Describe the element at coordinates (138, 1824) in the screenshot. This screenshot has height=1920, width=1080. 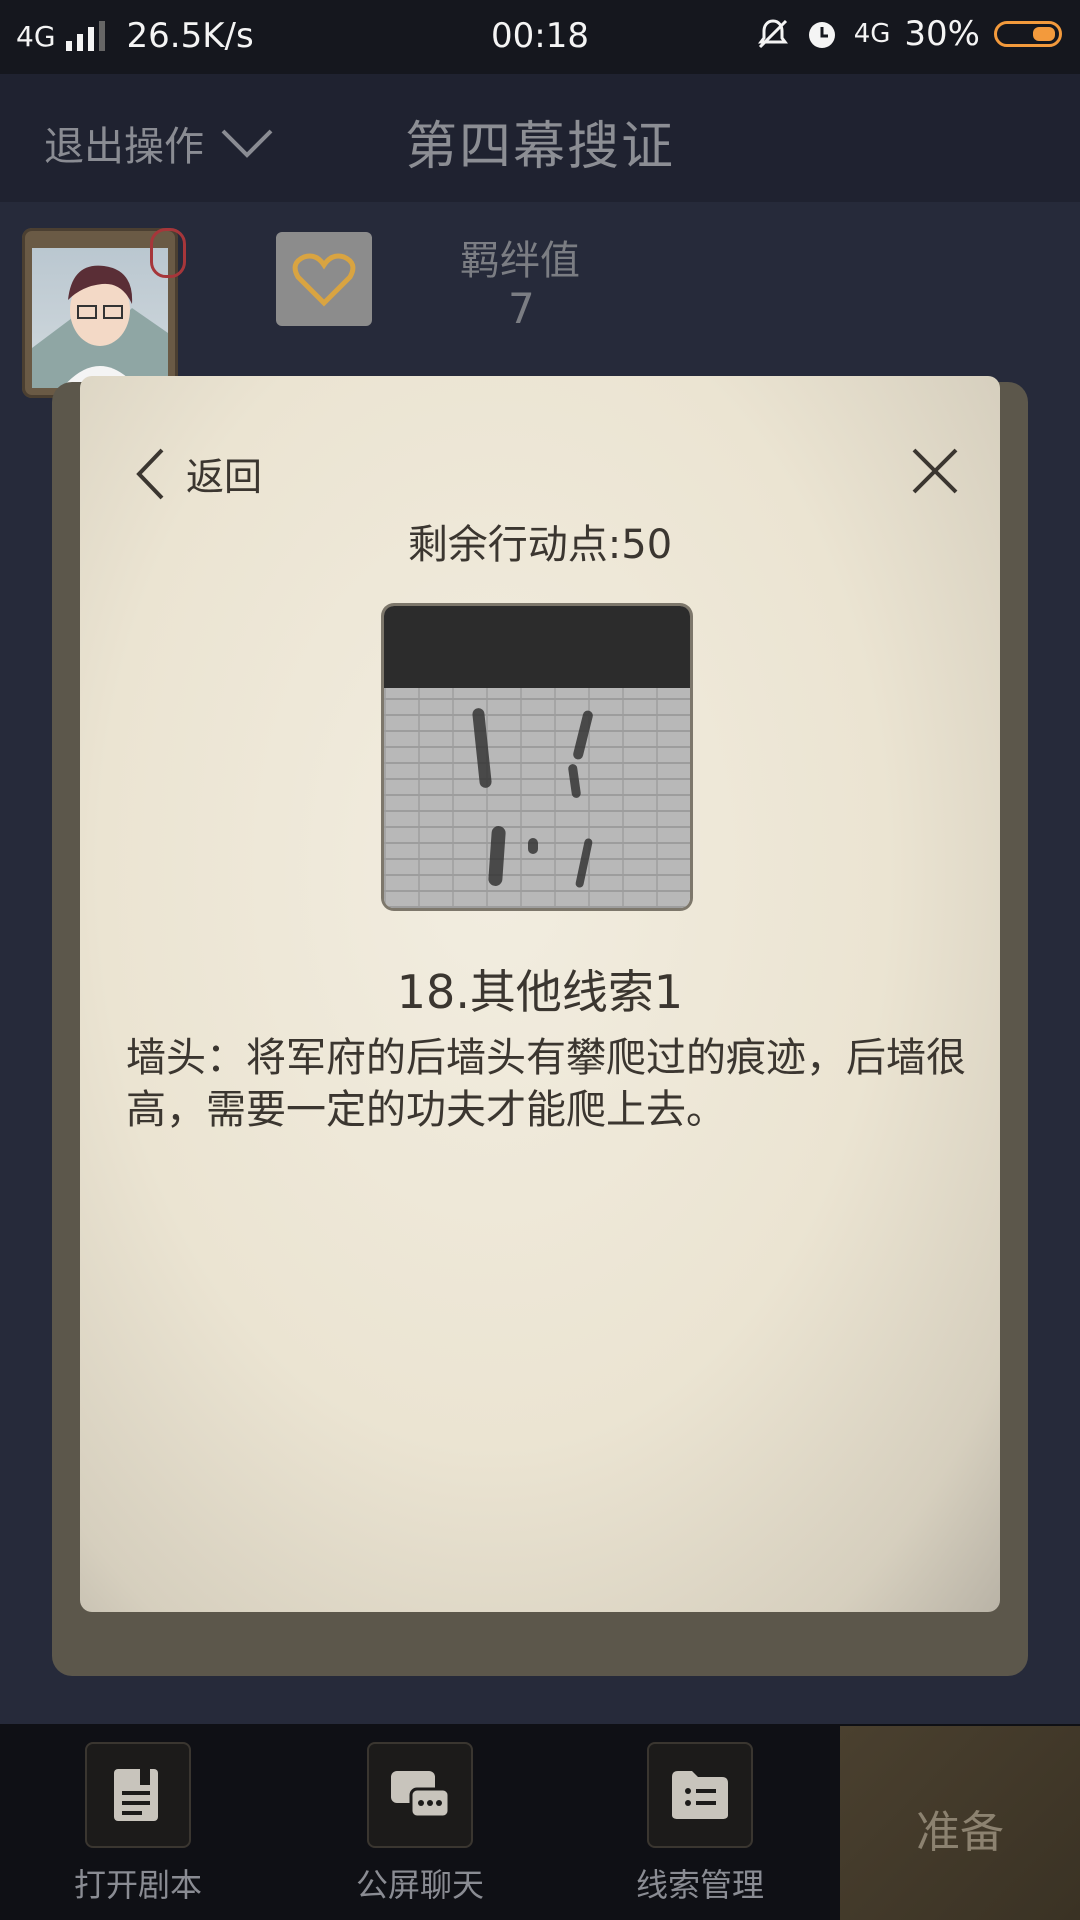
I see `nav-open-script: 打开剧本` at that location.